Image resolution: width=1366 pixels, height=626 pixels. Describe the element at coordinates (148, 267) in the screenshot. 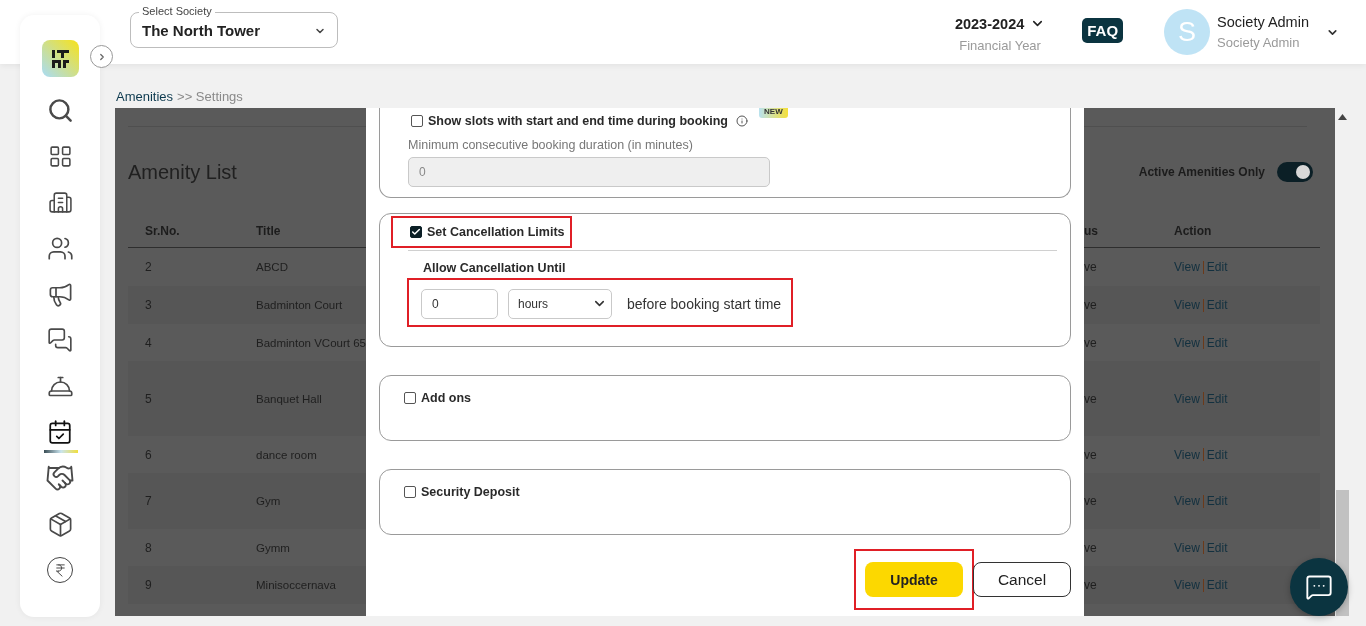

I see `table-cell-text: 2` at that location.